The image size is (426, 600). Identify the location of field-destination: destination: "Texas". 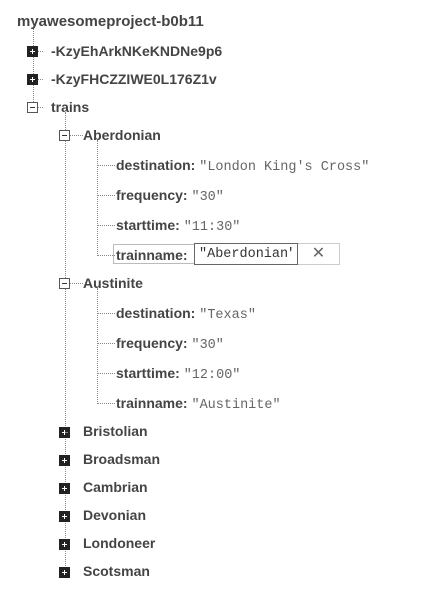
(186, 314).